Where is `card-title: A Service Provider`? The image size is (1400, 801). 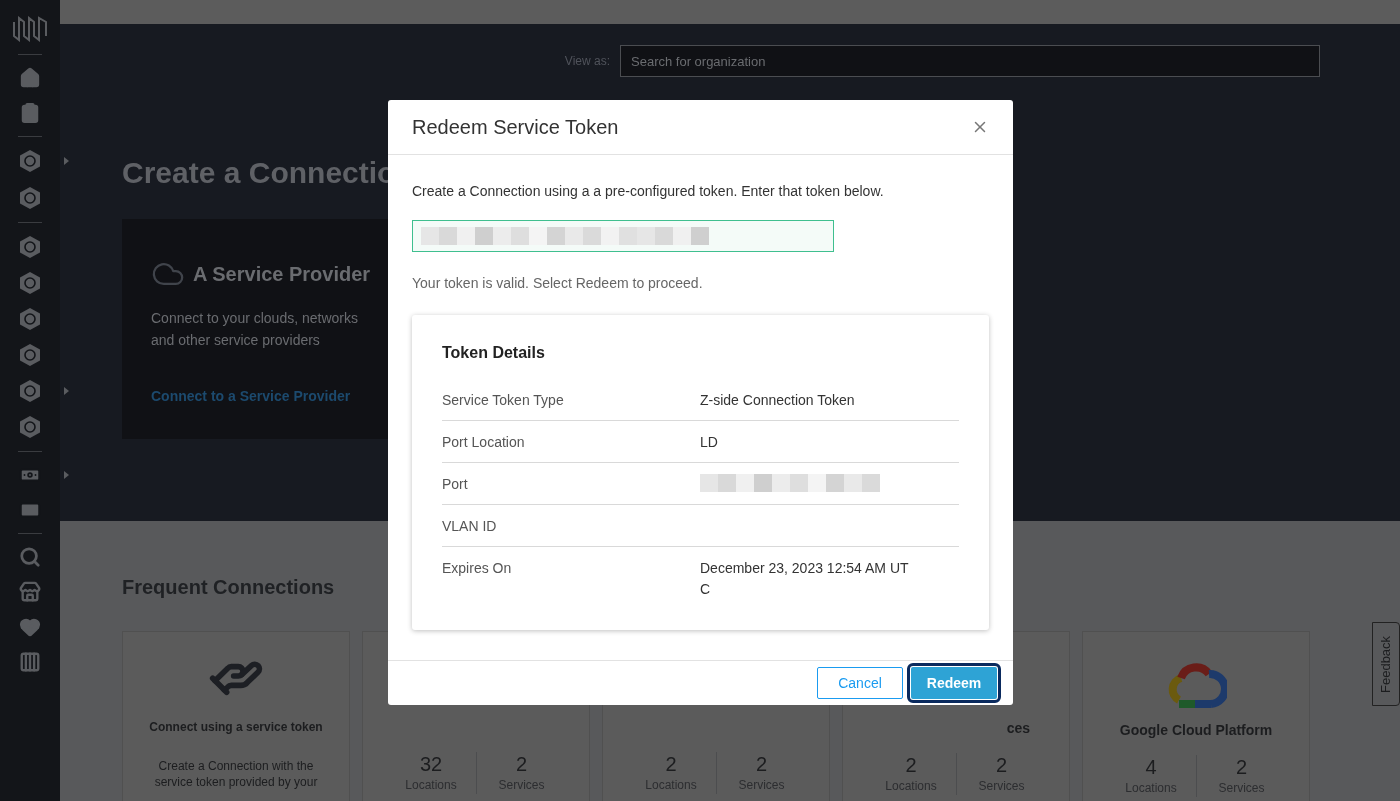
card-title: A Service Provider is located at coordinates (282, 274).